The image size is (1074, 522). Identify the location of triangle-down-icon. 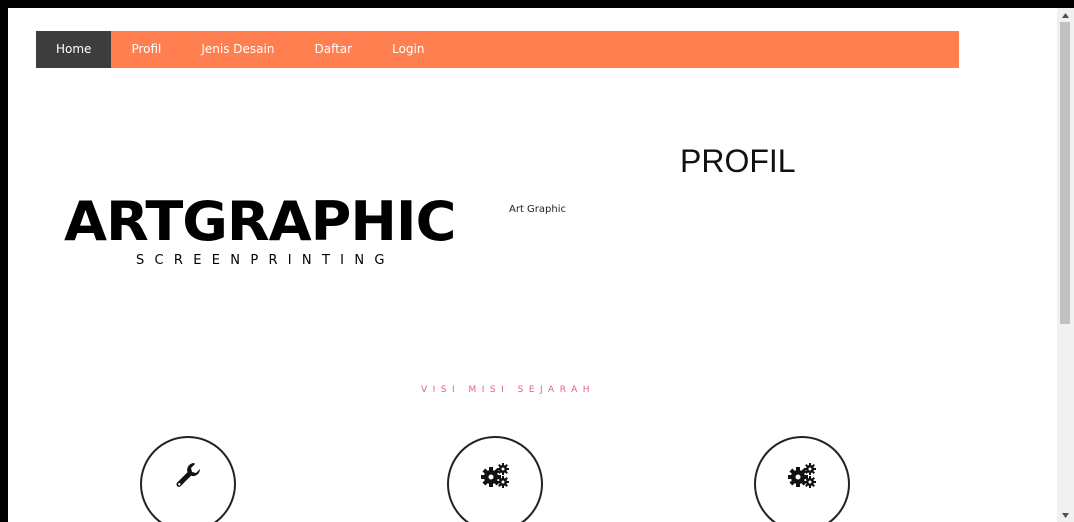
(1065, 515).